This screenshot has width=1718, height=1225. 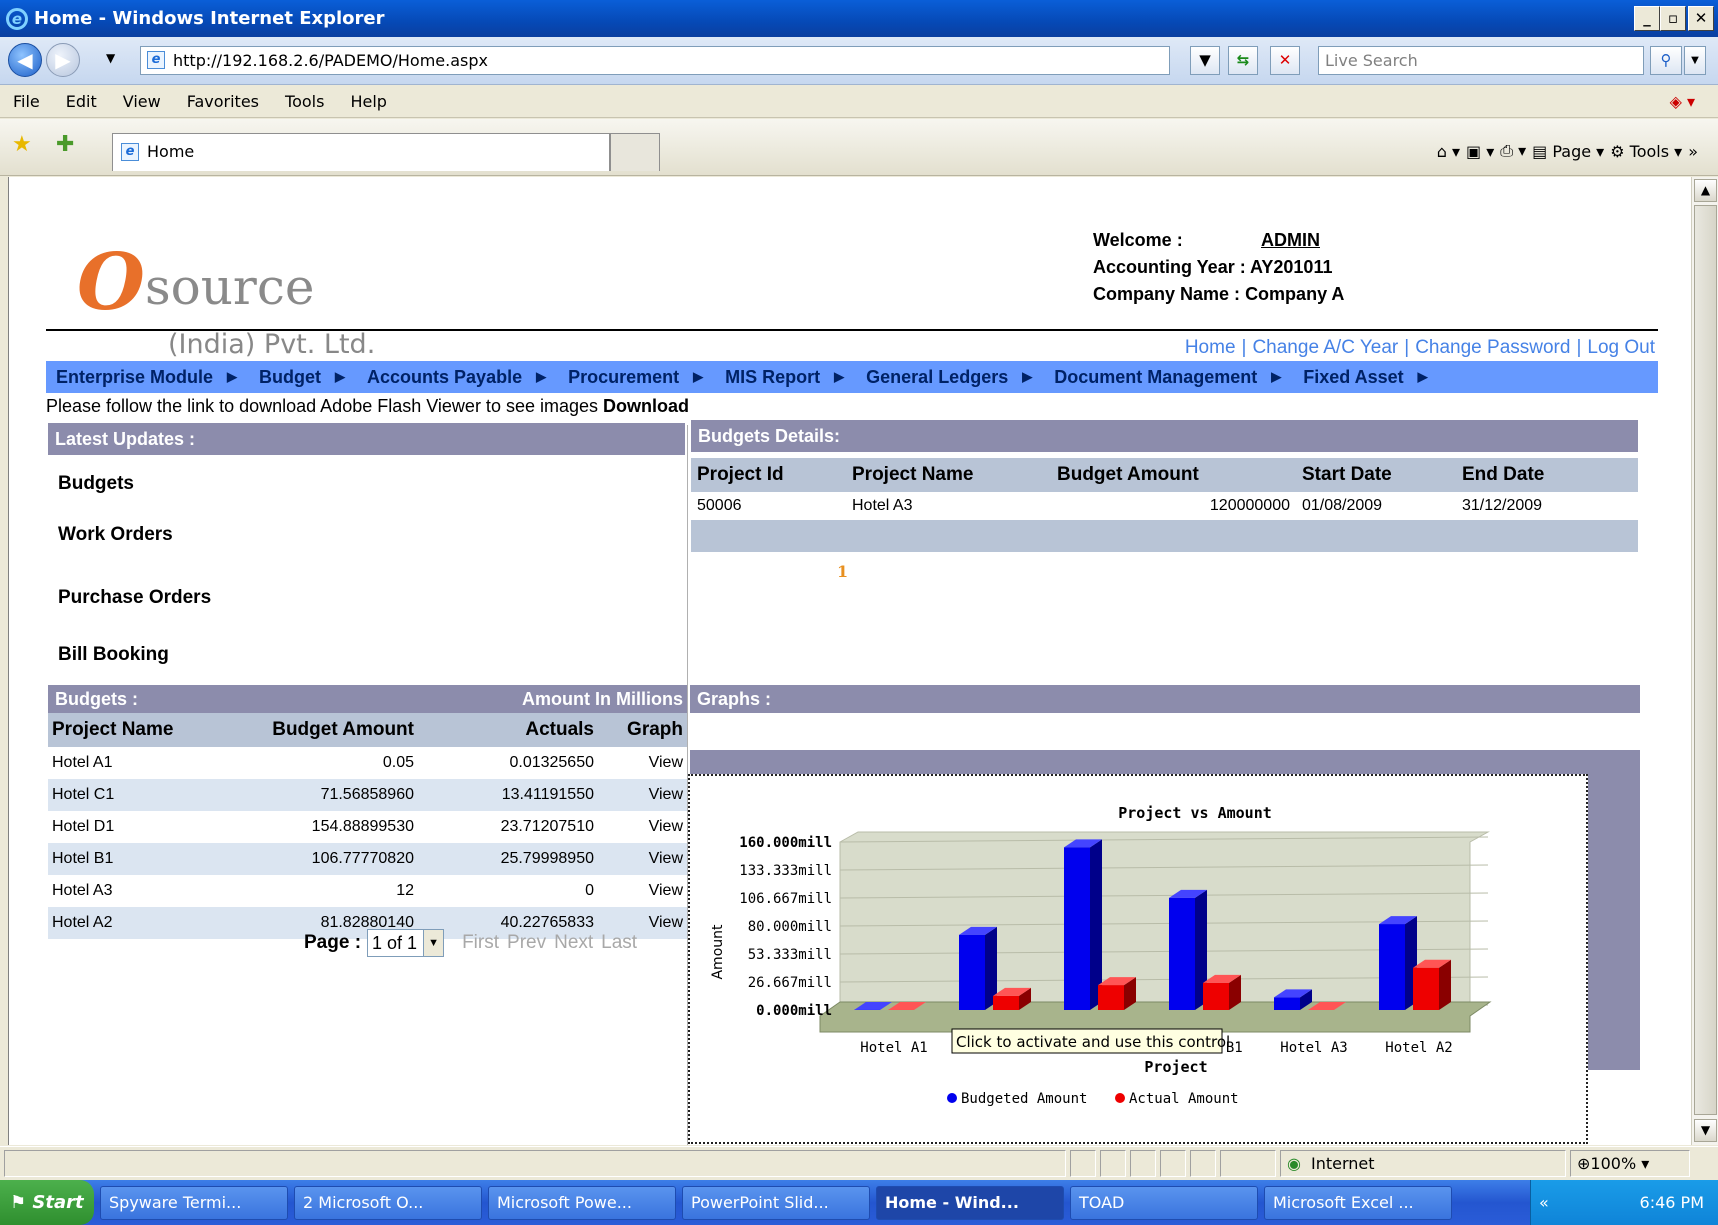 What do you see at coordinates (1165, 699) in the screenshot?
I see `graphs-header: Graphs :` at bounding box center [1165, 699].